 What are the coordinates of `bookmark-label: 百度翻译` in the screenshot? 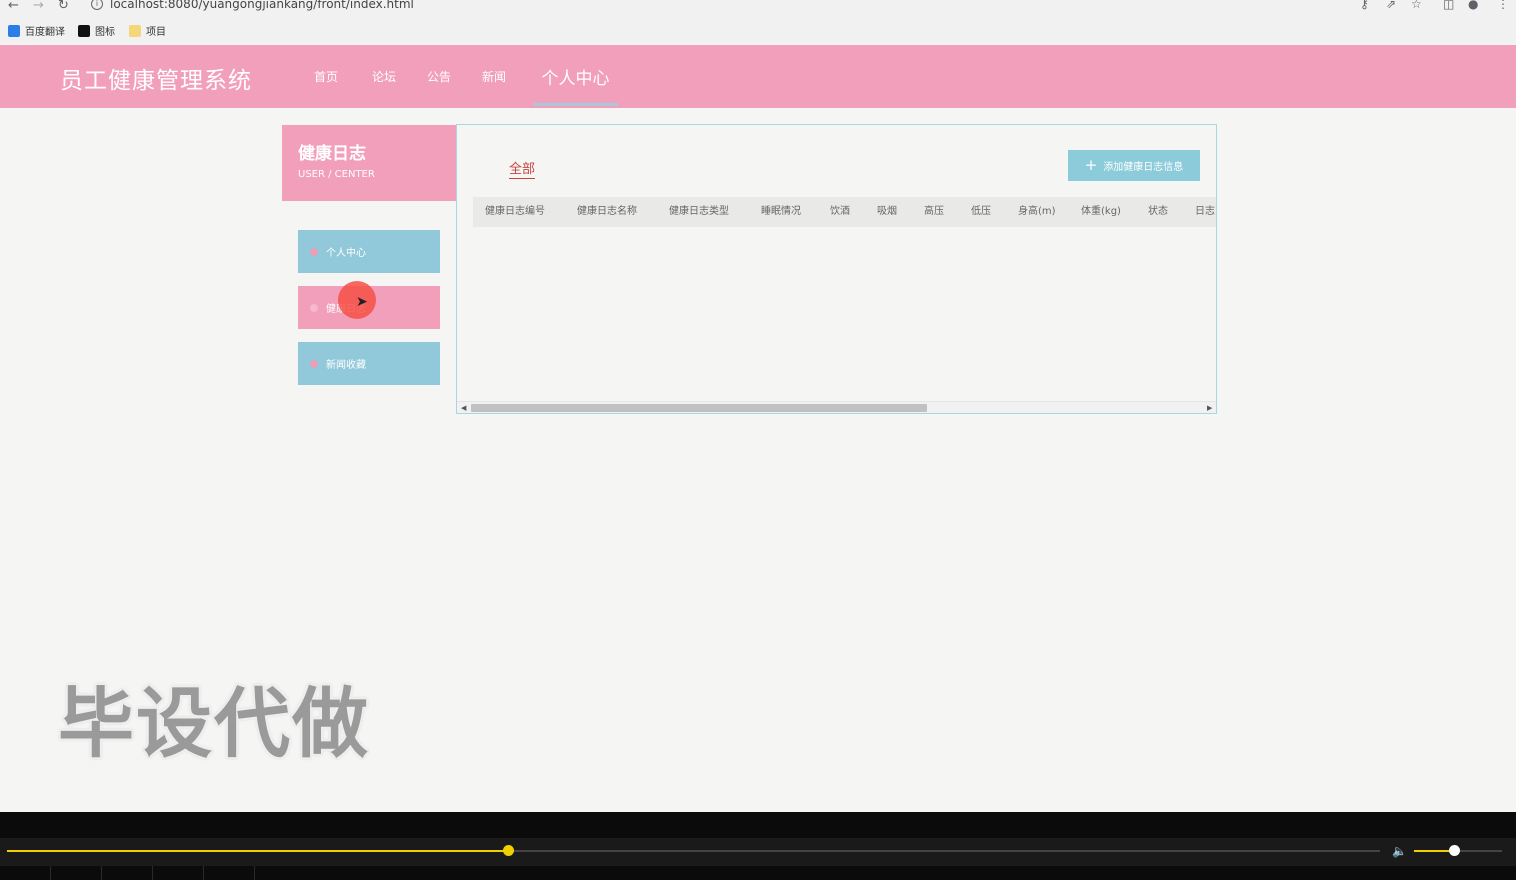 It's located at (45, 32).